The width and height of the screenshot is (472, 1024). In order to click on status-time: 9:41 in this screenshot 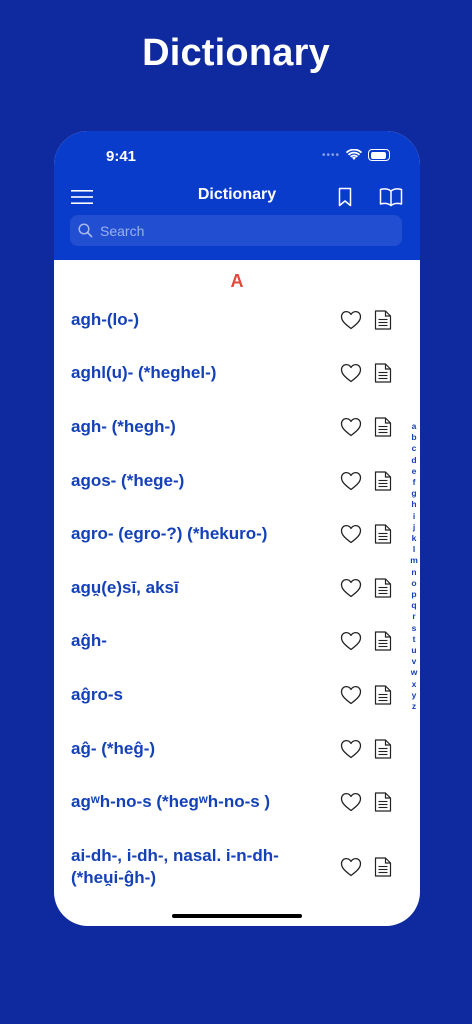, I will do `click(121, 156)`.